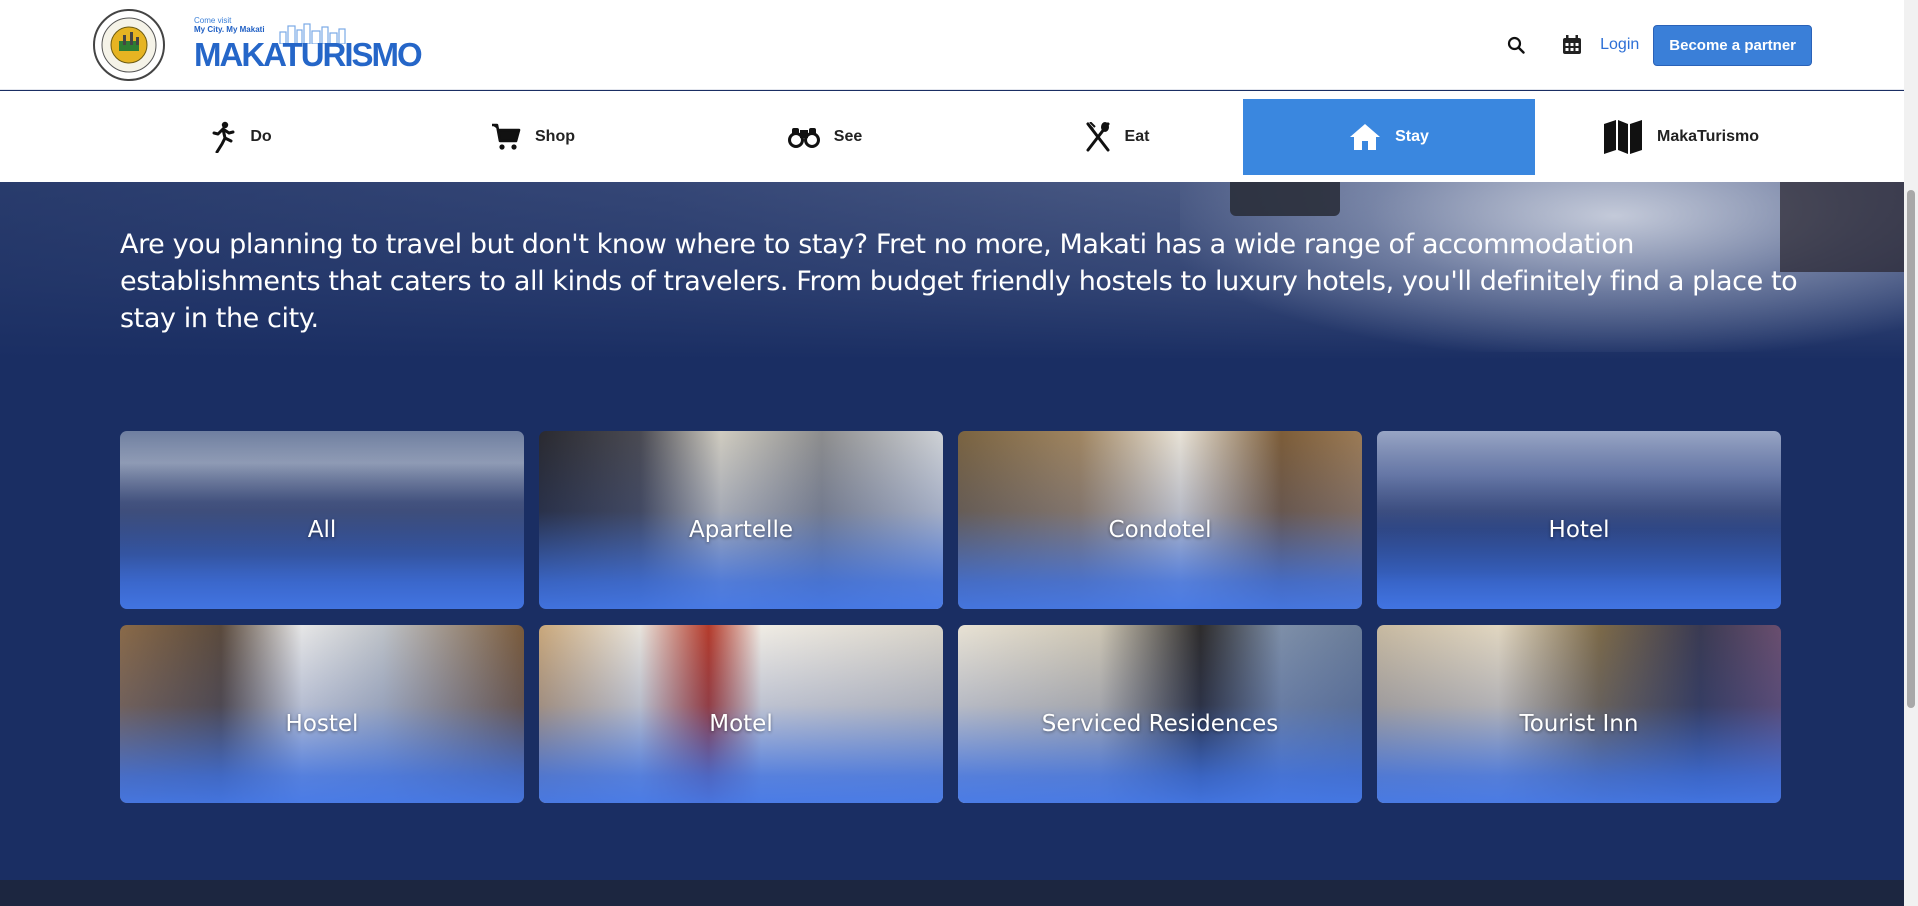  What do you see at coordinates (1160, 530) in the screenshot?
I see `category-label-condotel: Condotel` at bounding box center [1160, 530].